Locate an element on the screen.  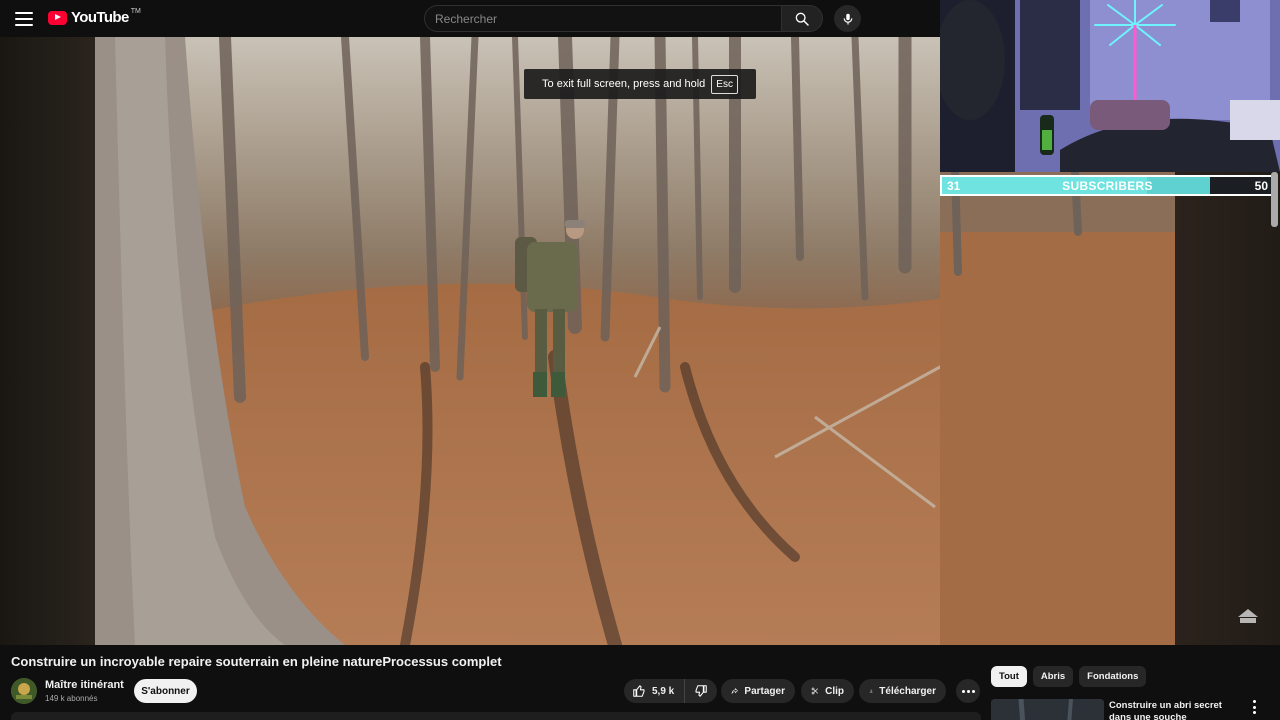
forest-scene-right-image is located at coordinates (1057, 408).